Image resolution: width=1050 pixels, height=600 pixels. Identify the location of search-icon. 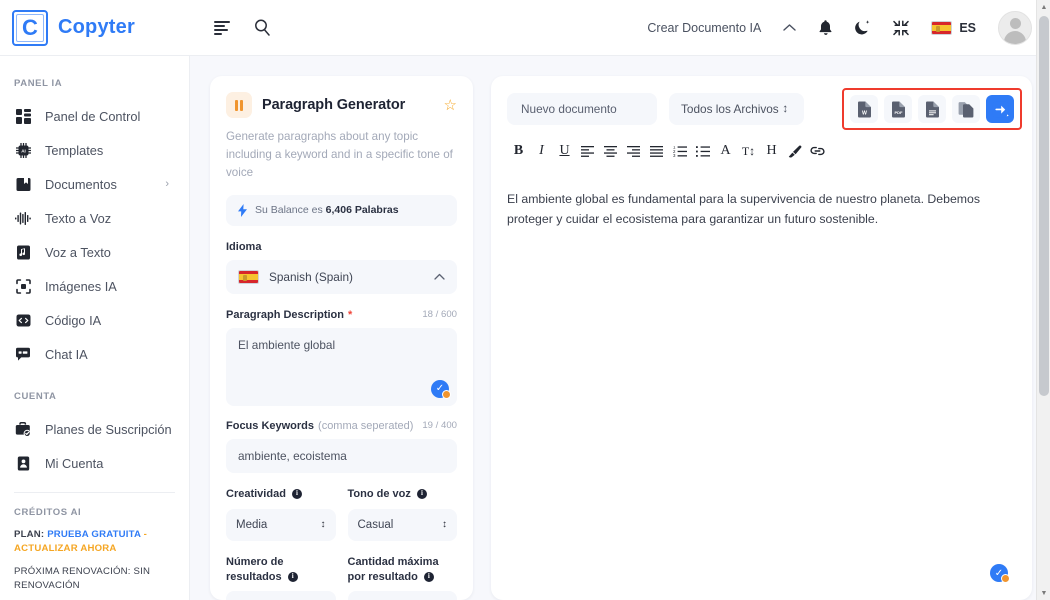
(262, 27).